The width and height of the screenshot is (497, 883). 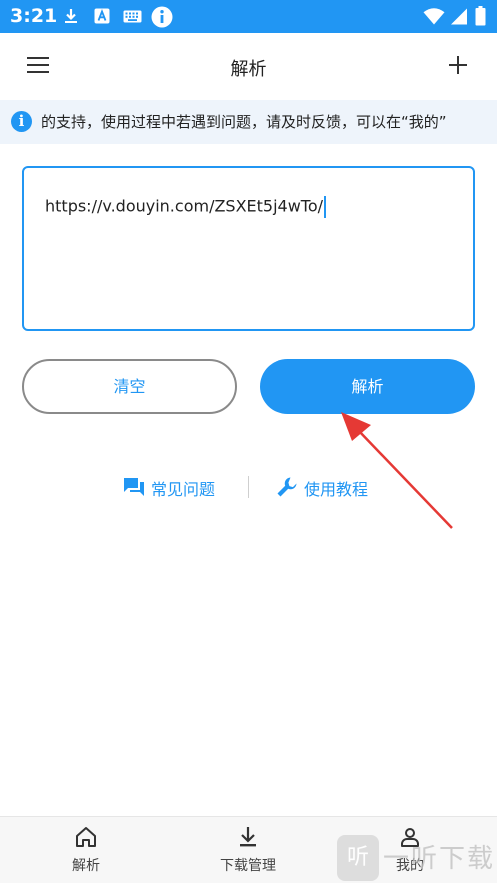 What do you see at coordinates (244, 122) in the screenshot?
I see `notice-text: 的支持，使用过程中若遇到问题，请及时反馈，可以在“我的”` at bounding box center [244, 122].